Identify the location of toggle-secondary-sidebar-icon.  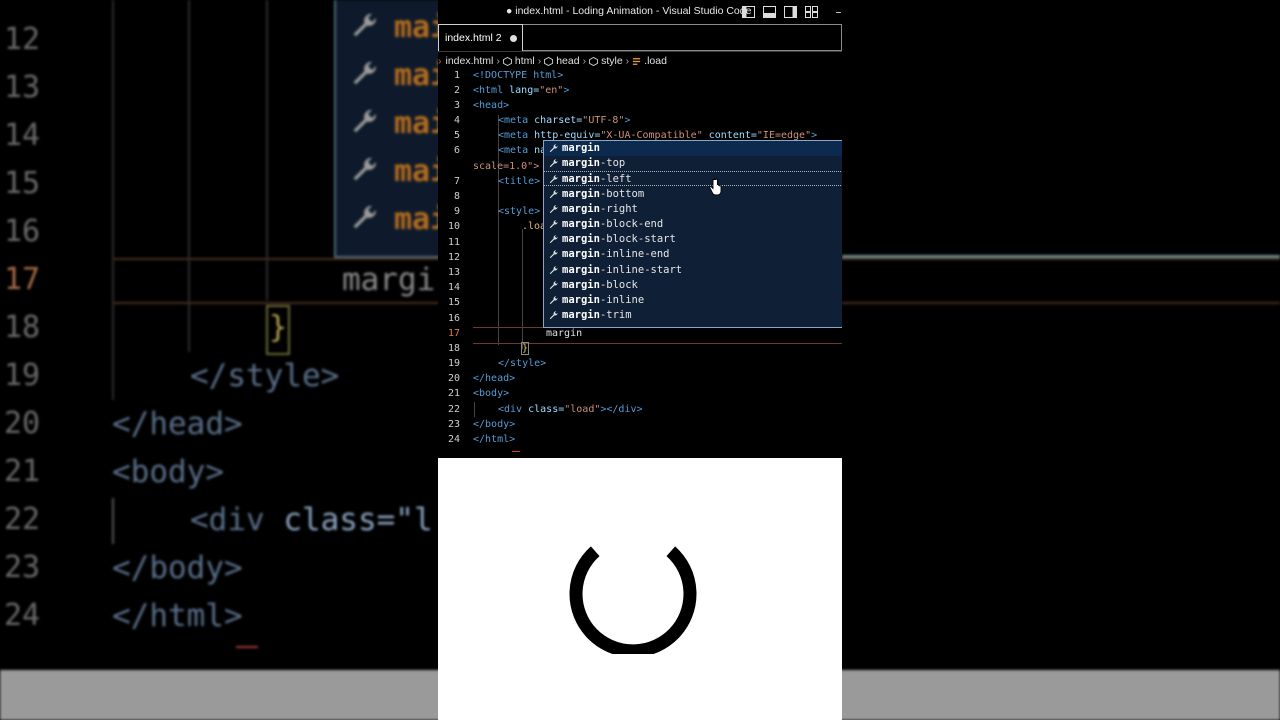
(790, 11).